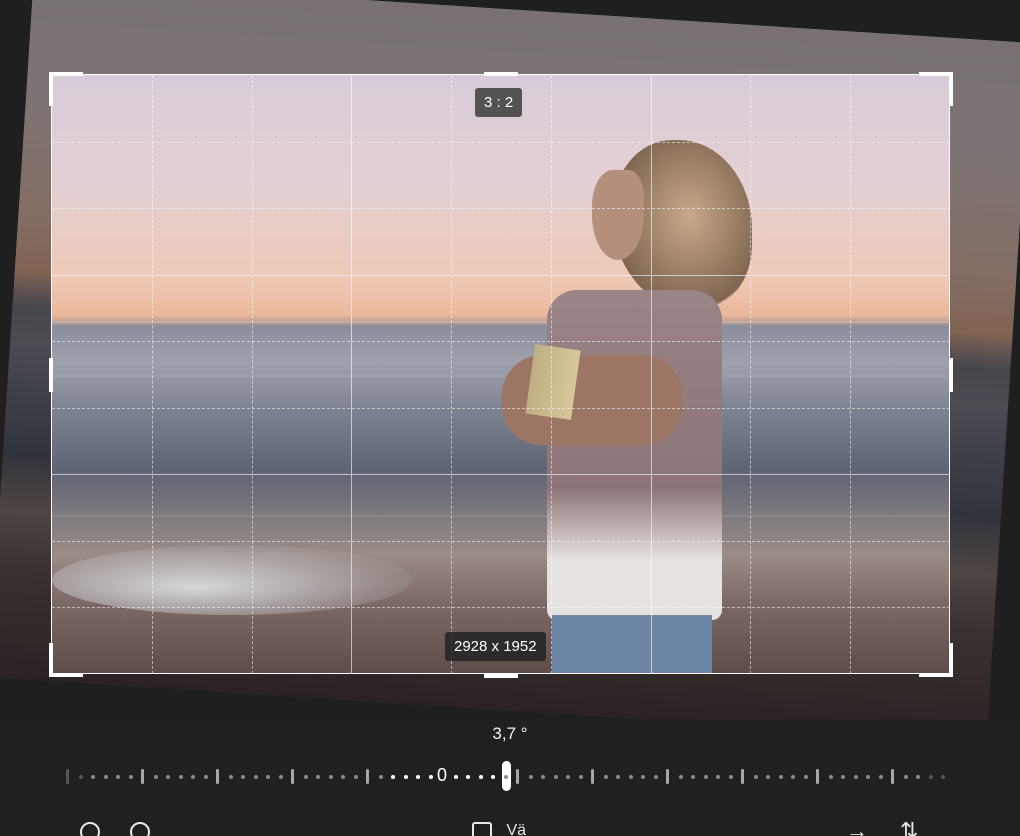 This screenshot has width=1020, height=836. I want to click on crop-handle-bottom-right, so click(936, 660).